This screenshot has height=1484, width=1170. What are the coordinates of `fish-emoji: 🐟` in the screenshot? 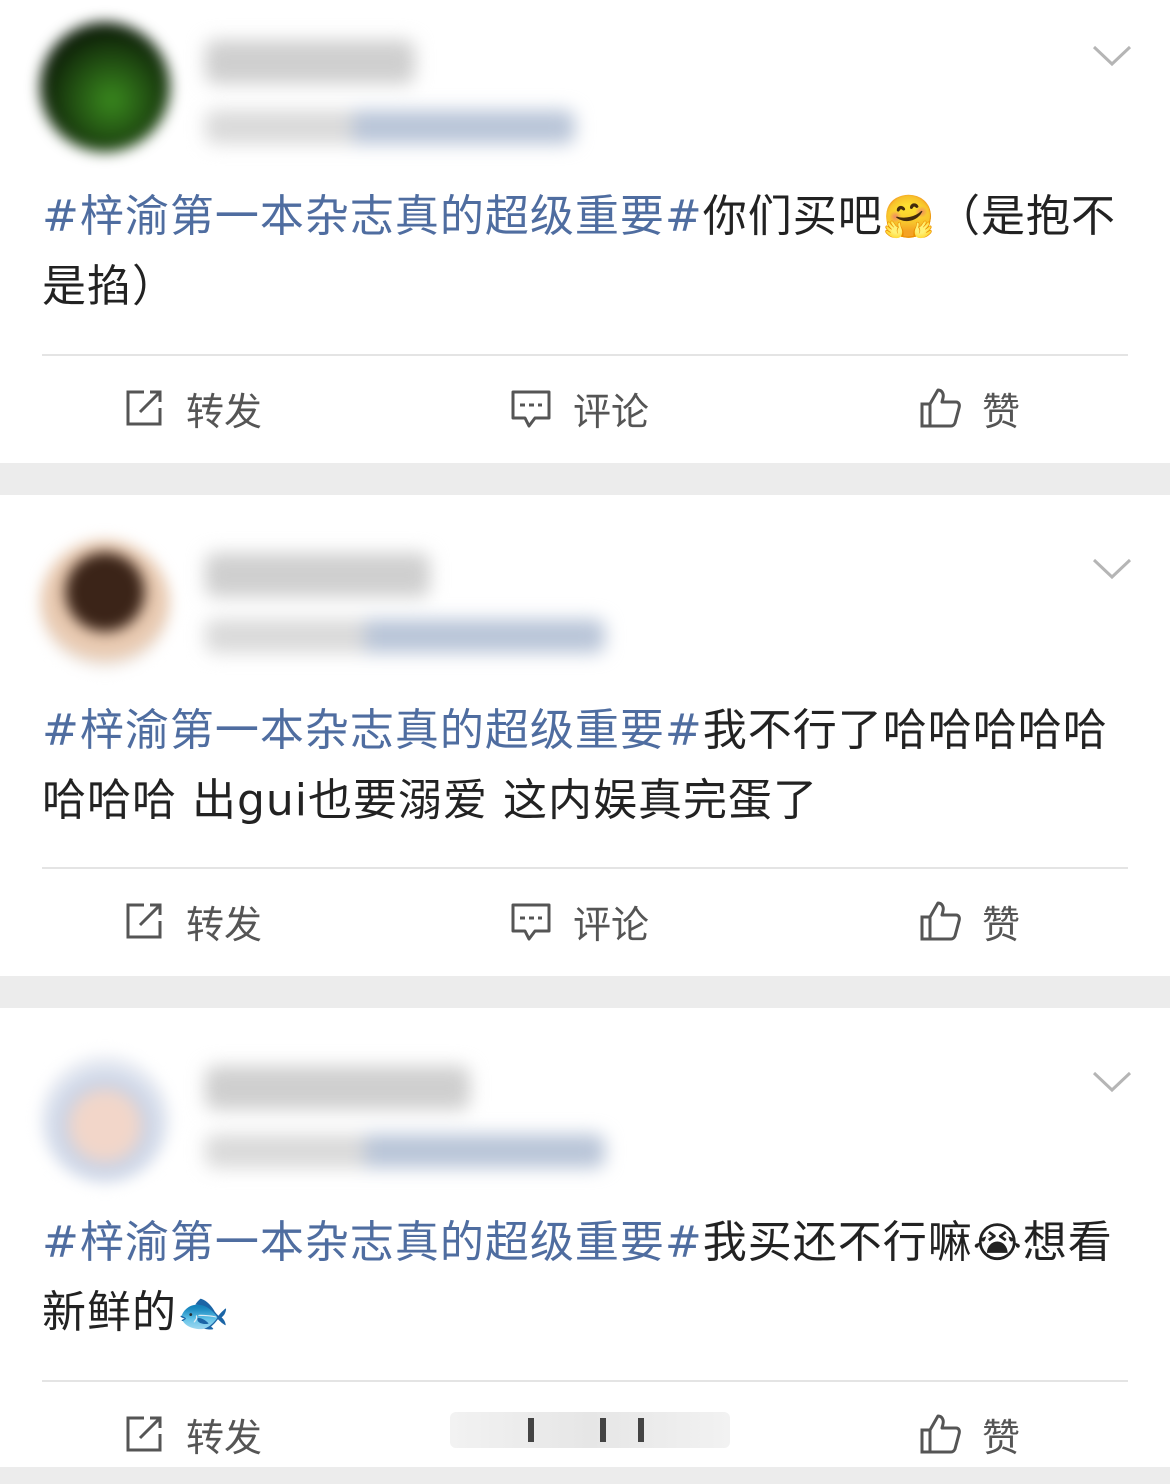 It's located at (204, 1312).